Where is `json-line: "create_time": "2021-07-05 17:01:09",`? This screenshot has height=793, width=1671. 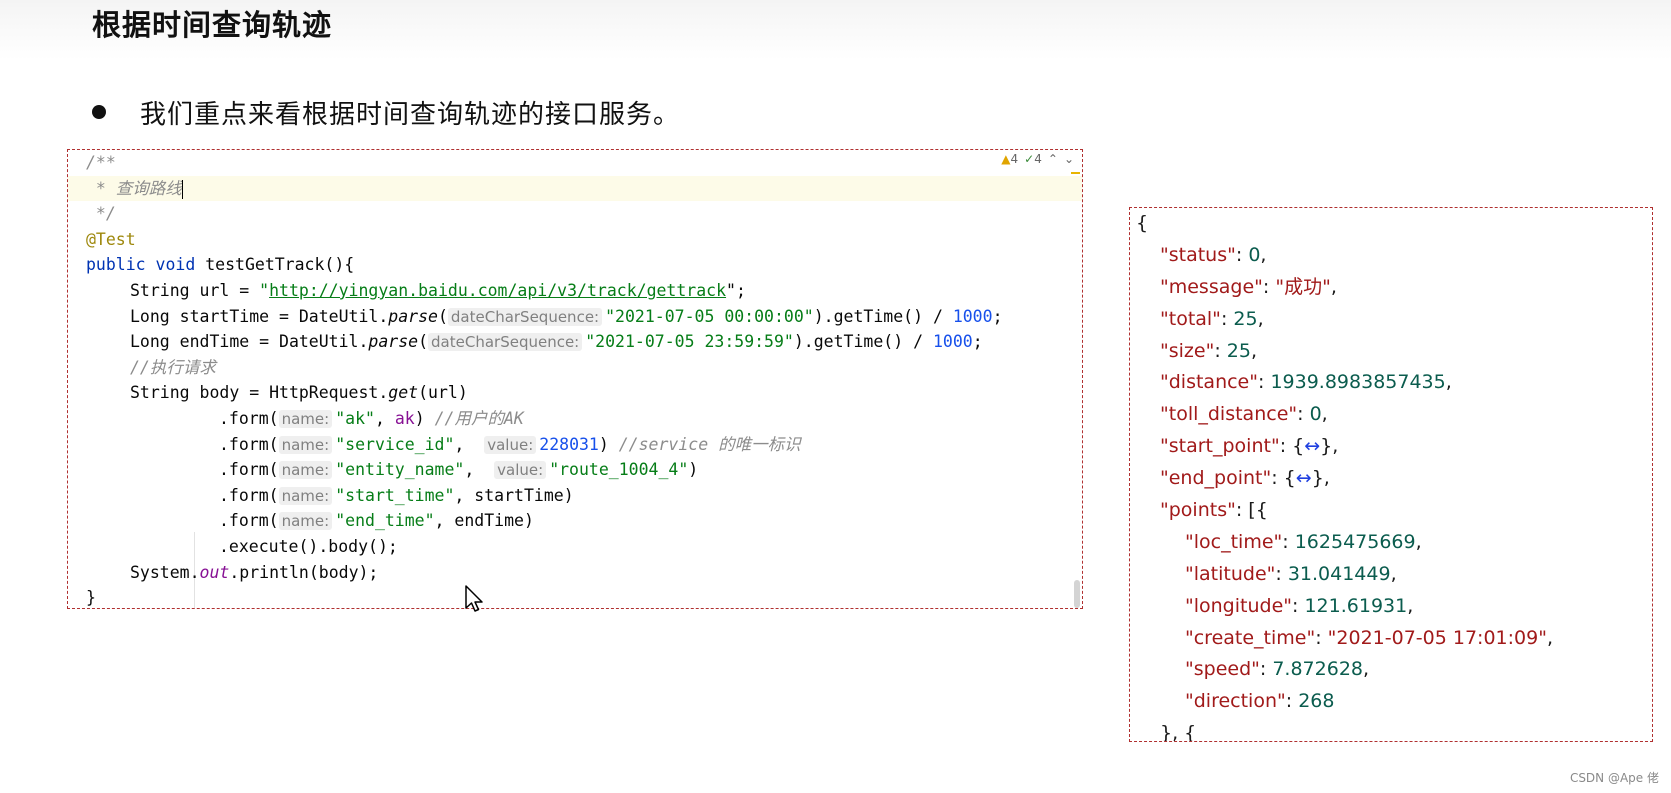 json-line: "create_time": "2021-07-05 17:01:09", is located at coordinates (1369, 637).